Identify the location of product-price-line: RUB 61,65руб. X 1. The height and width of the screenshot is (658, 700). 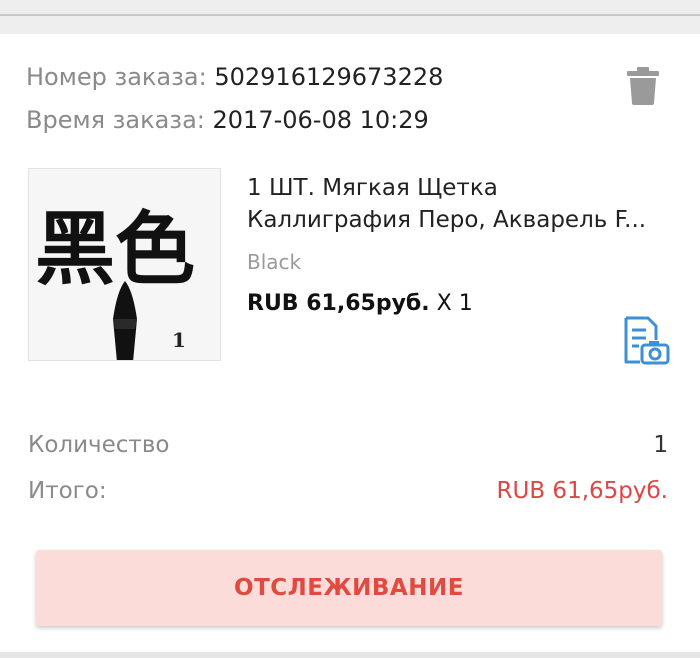
(360, 304).